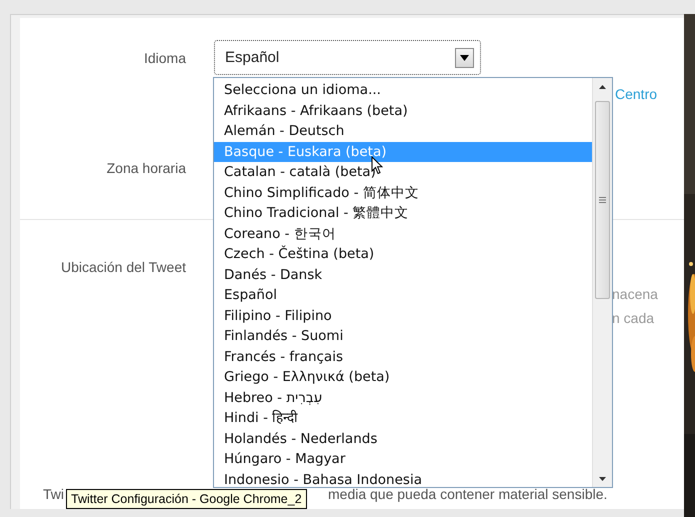 The height and width of the screenshot is (517, 695). What do you see at coordinates (403, 295) in the screenshot?
I see `language-option: Español` at bounding box center [403, 295].